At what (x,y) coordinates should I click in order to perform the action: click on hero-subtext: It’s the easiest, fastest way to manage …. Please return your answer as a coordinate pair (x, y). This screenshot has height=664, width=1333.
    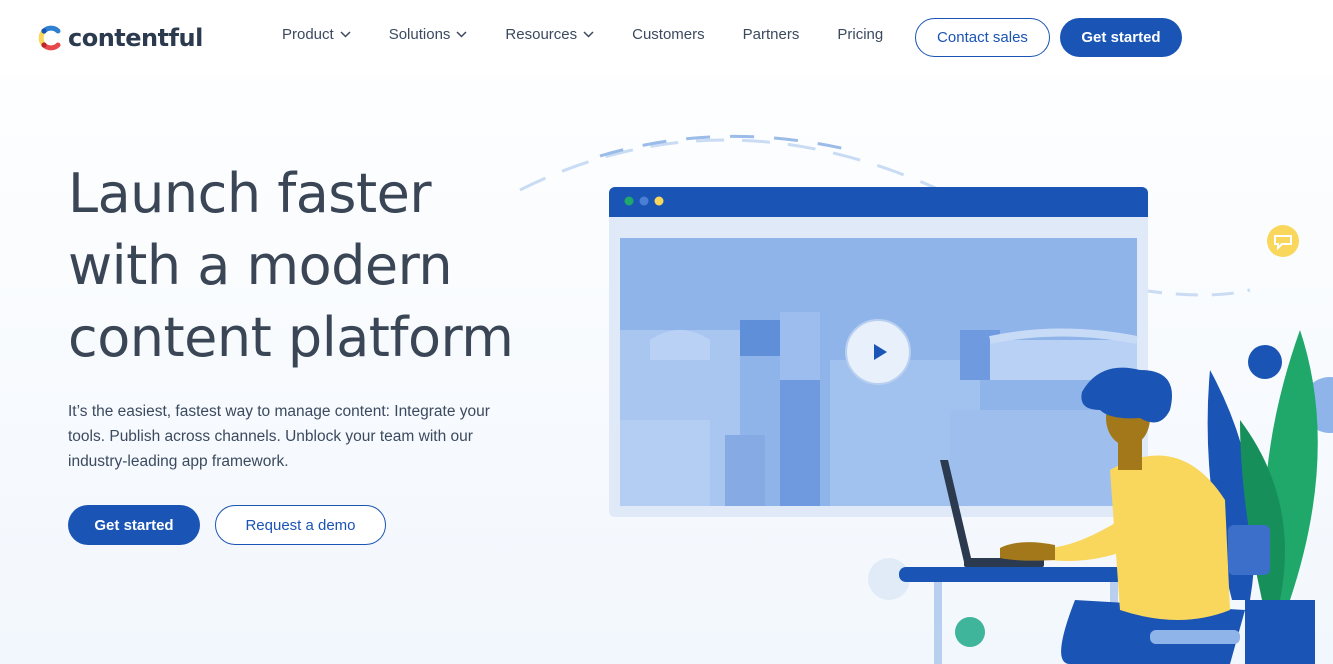
    Looking at the image, I should click on (279, 436).